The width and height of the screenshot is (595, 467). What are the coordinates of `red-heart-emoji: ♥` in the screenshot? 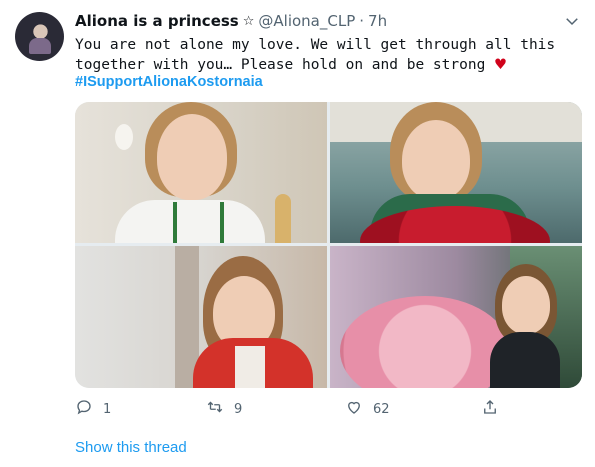 It's located at (501, 65).